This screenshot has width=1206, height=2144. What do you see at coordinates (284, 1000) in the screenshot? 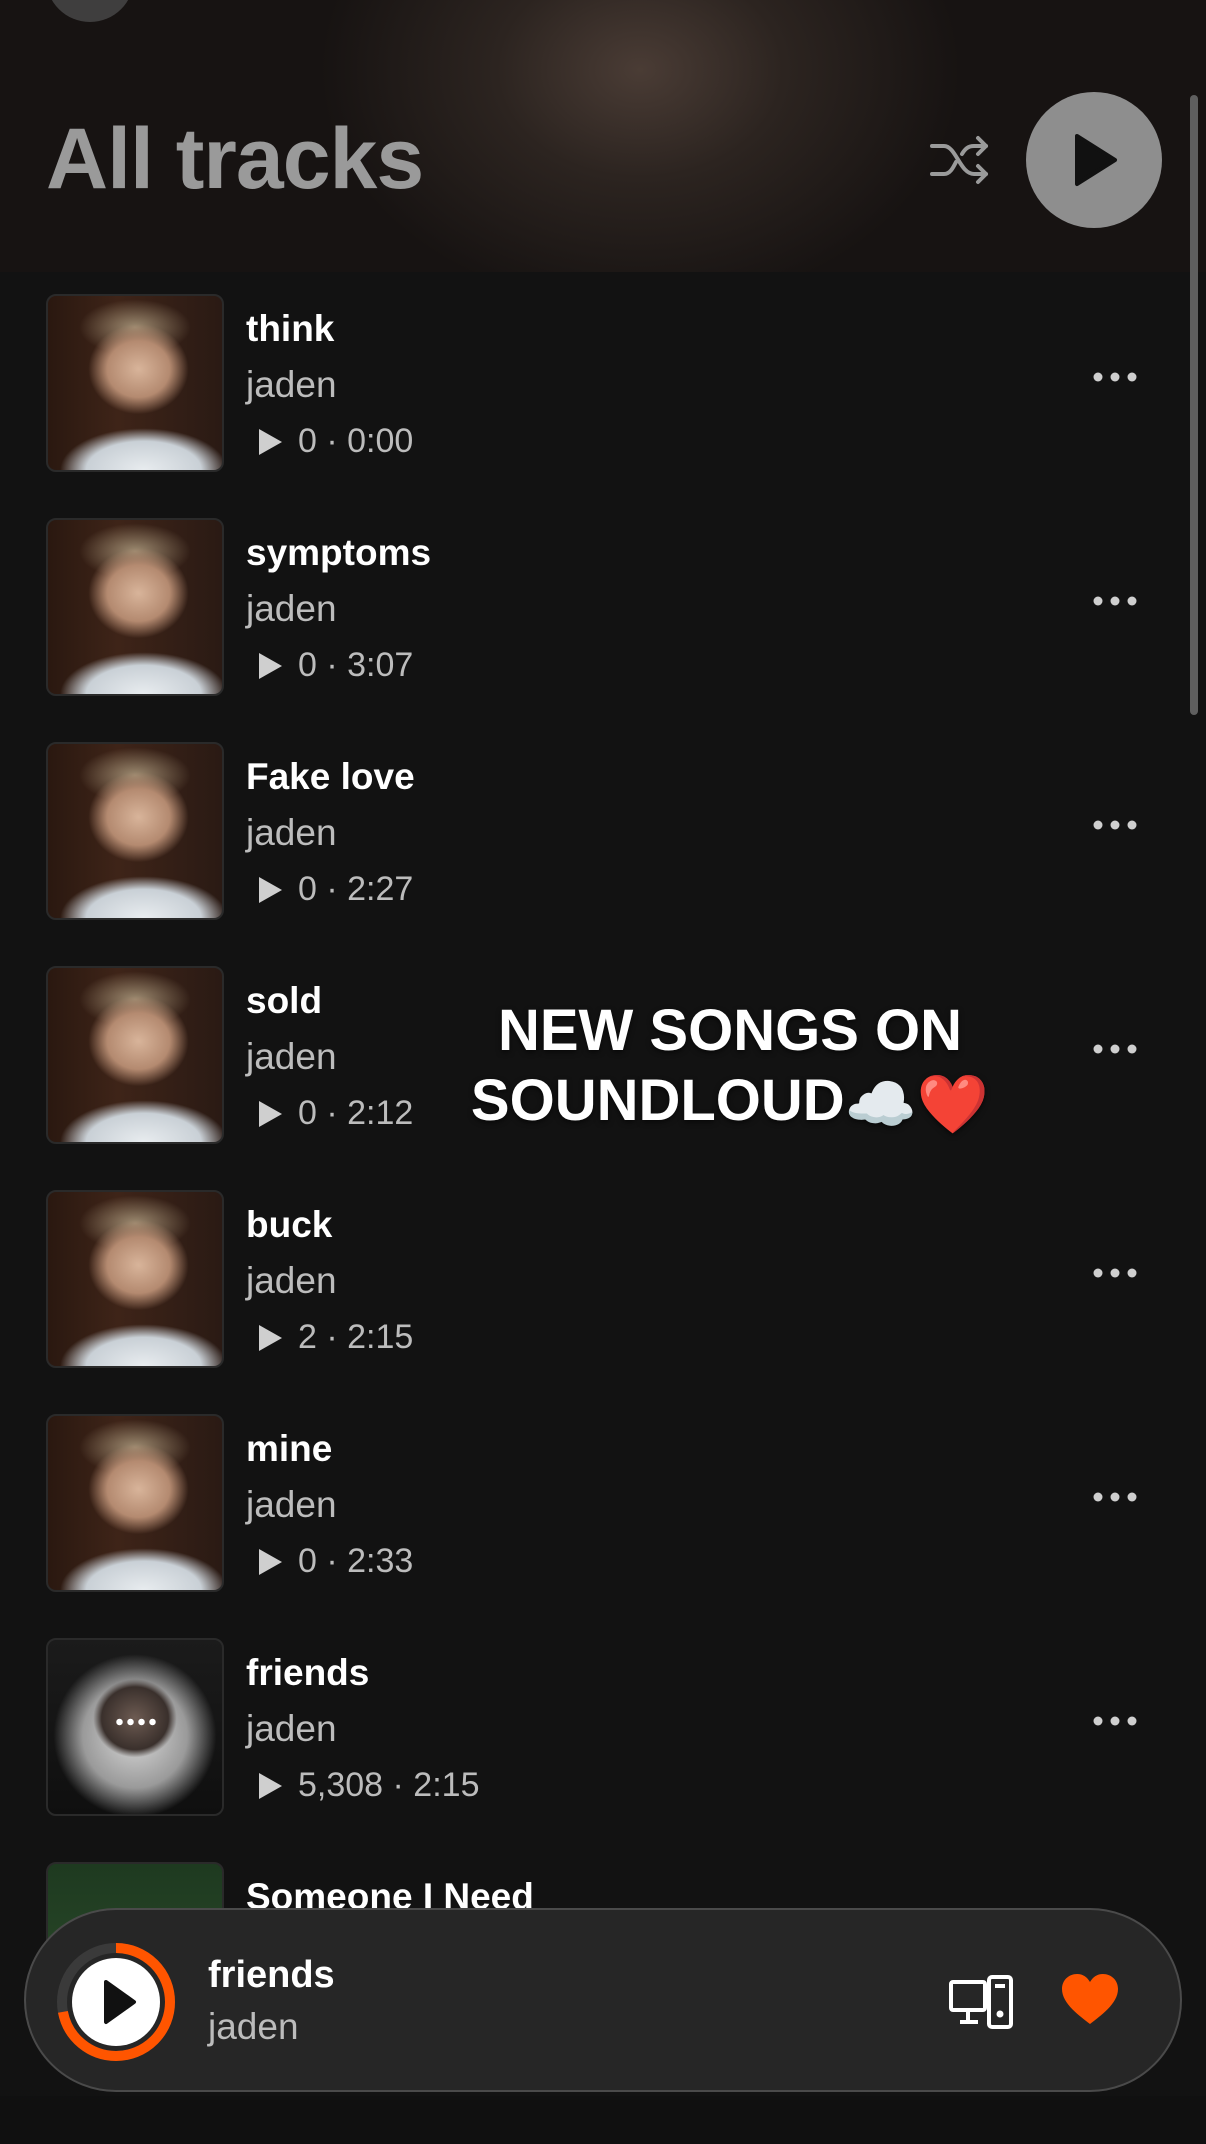
I see `track-title: sold` at bounding box center [284, 1000].